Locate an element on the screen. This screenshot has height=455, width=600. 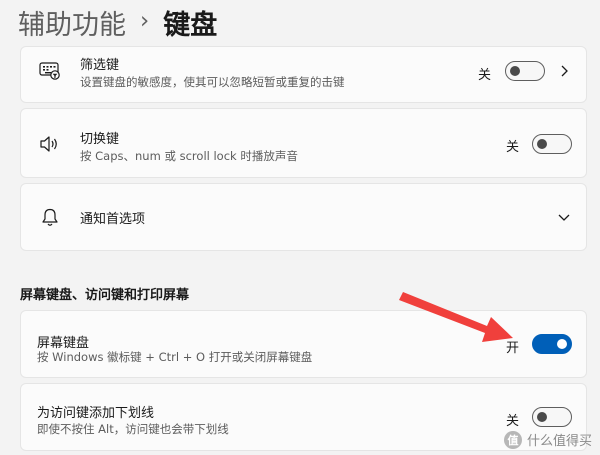
filter-keys-title: 筛选键 is located at coordinates (100, 65).